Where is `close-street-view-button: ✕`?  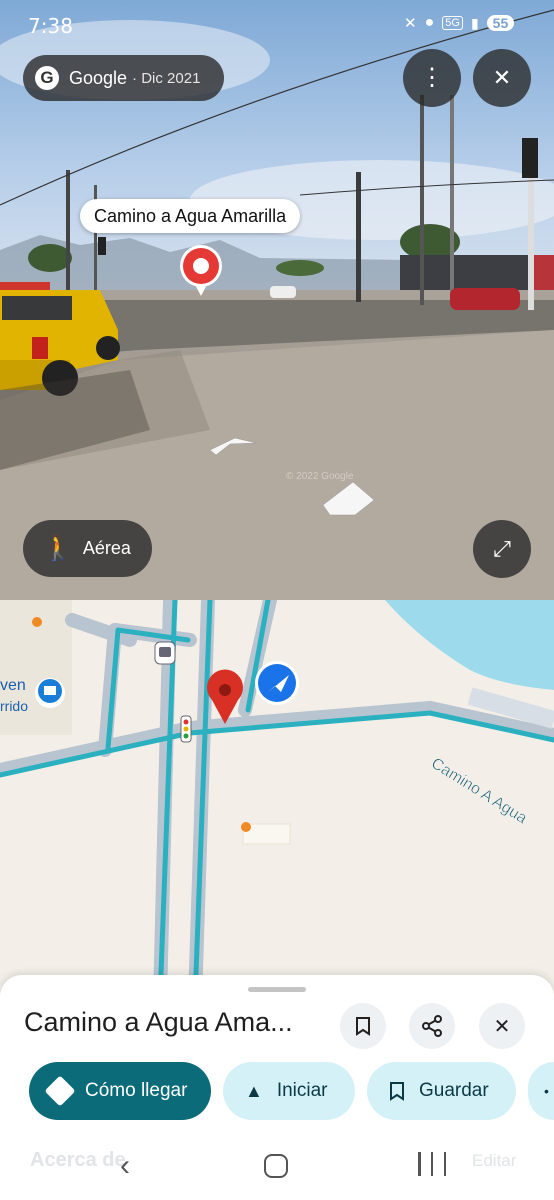
close-street-view-button: ✕ is located at coordinates (502, 78).